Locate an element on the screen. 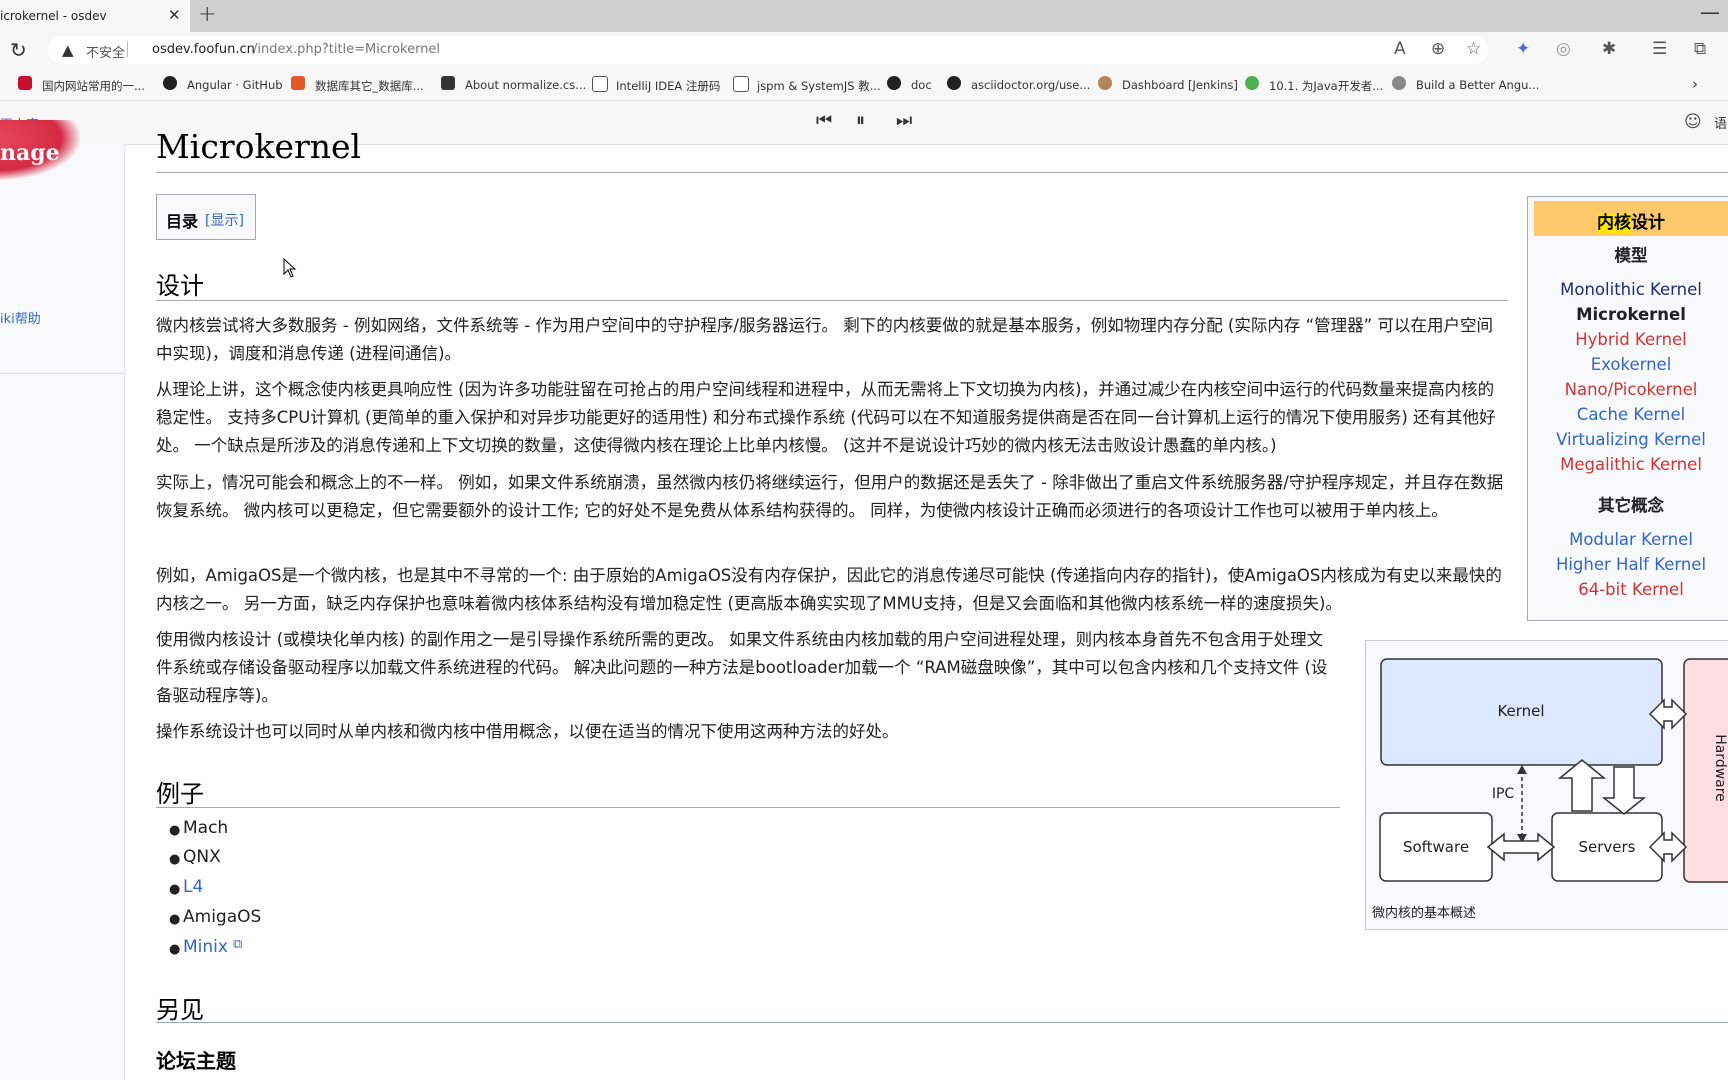 This screenshot has height=1080, width=1728. pause-icon: ⏸ is located at coordinates (860, 120).